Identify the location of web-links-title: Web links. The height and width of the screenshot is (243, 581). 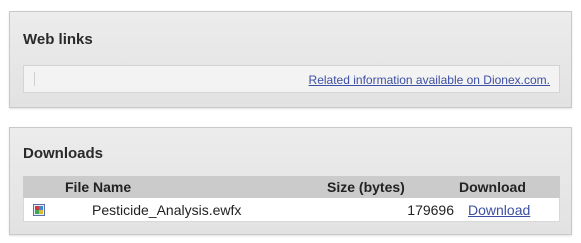
(58, 39).